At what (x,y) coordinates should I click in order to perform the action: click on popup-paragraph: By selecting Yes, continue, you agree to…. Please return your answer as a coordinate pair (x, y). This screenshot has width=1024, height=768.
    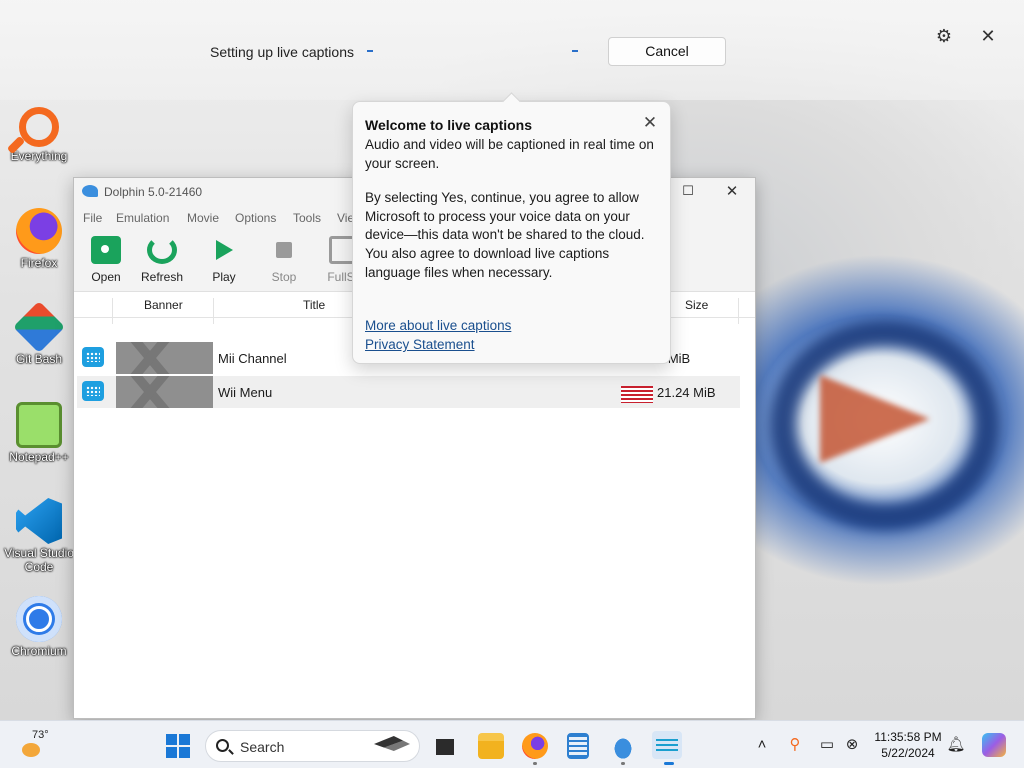
    Looking at the image, I should click on (505, 235).